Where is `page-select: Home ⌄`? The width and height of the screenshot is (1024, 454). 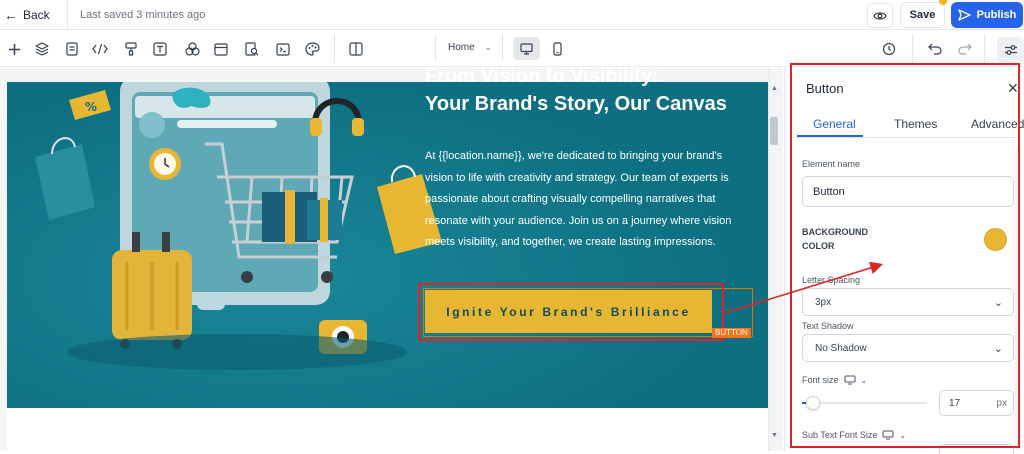
page-select: Home ⌄ is located at coordinates (469, 47).